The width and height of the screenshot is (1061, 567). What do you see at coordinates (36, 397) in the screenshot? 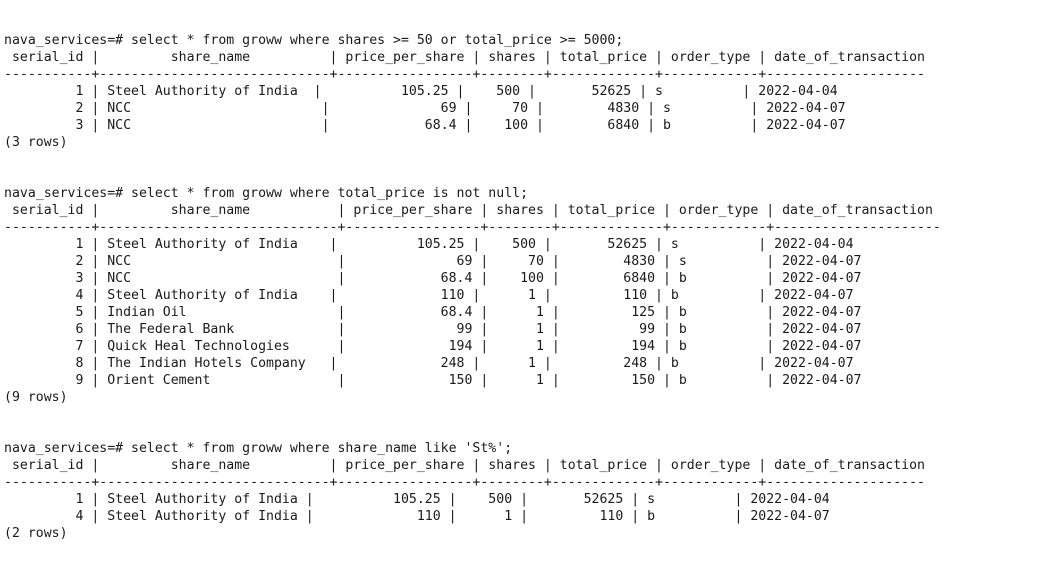
I see `row-count: (9 rows)` at bounding box center [36, 397].